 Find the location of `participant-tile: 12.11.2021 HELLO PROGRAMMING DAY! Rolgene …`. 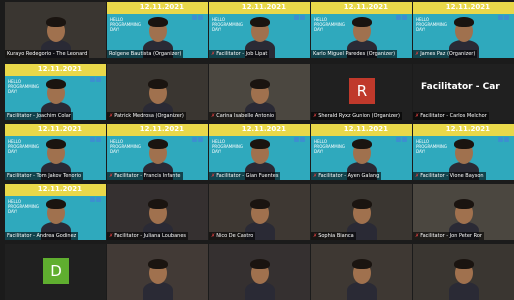

participant-tile: 12.11.2021 HELLO PROGRAMMING DAY! Rolgene … is located at coordinates (157, 30).